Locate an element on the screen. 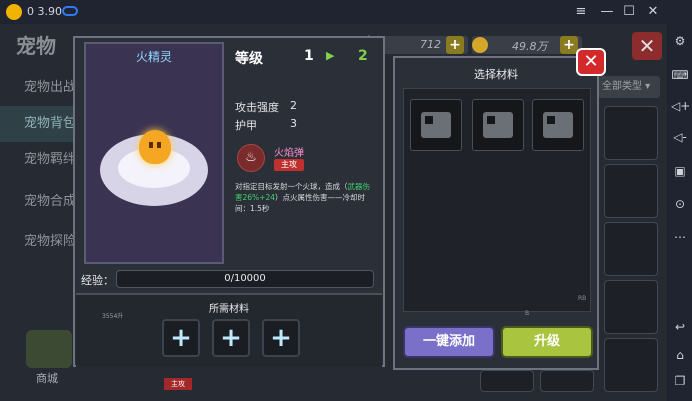 This screenshot has height=401, width=692. tab-pet-battle: 宠物出战 is located at coordinates (40, 88).